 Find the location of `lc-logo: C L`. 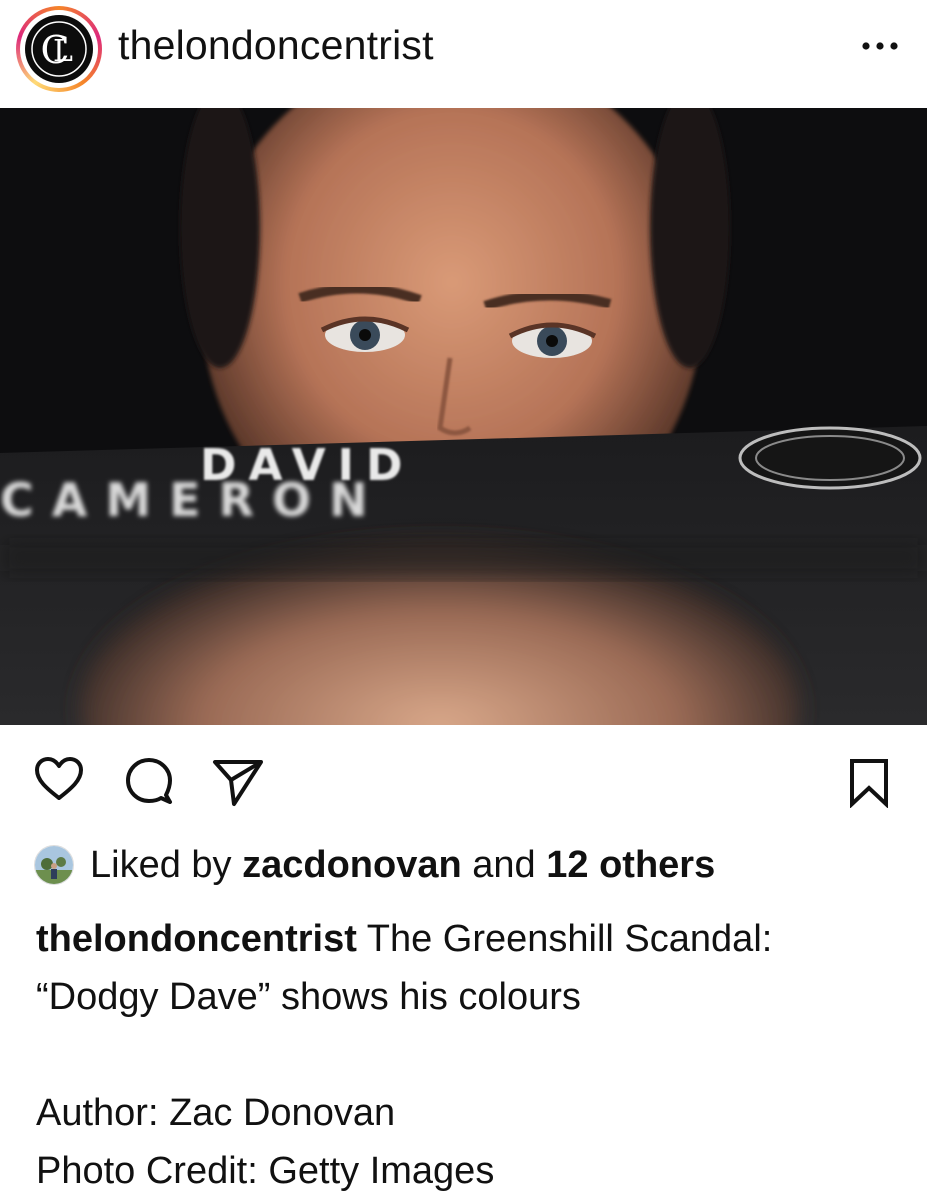

lc-logo: C L is located at coordinates (59, 49).